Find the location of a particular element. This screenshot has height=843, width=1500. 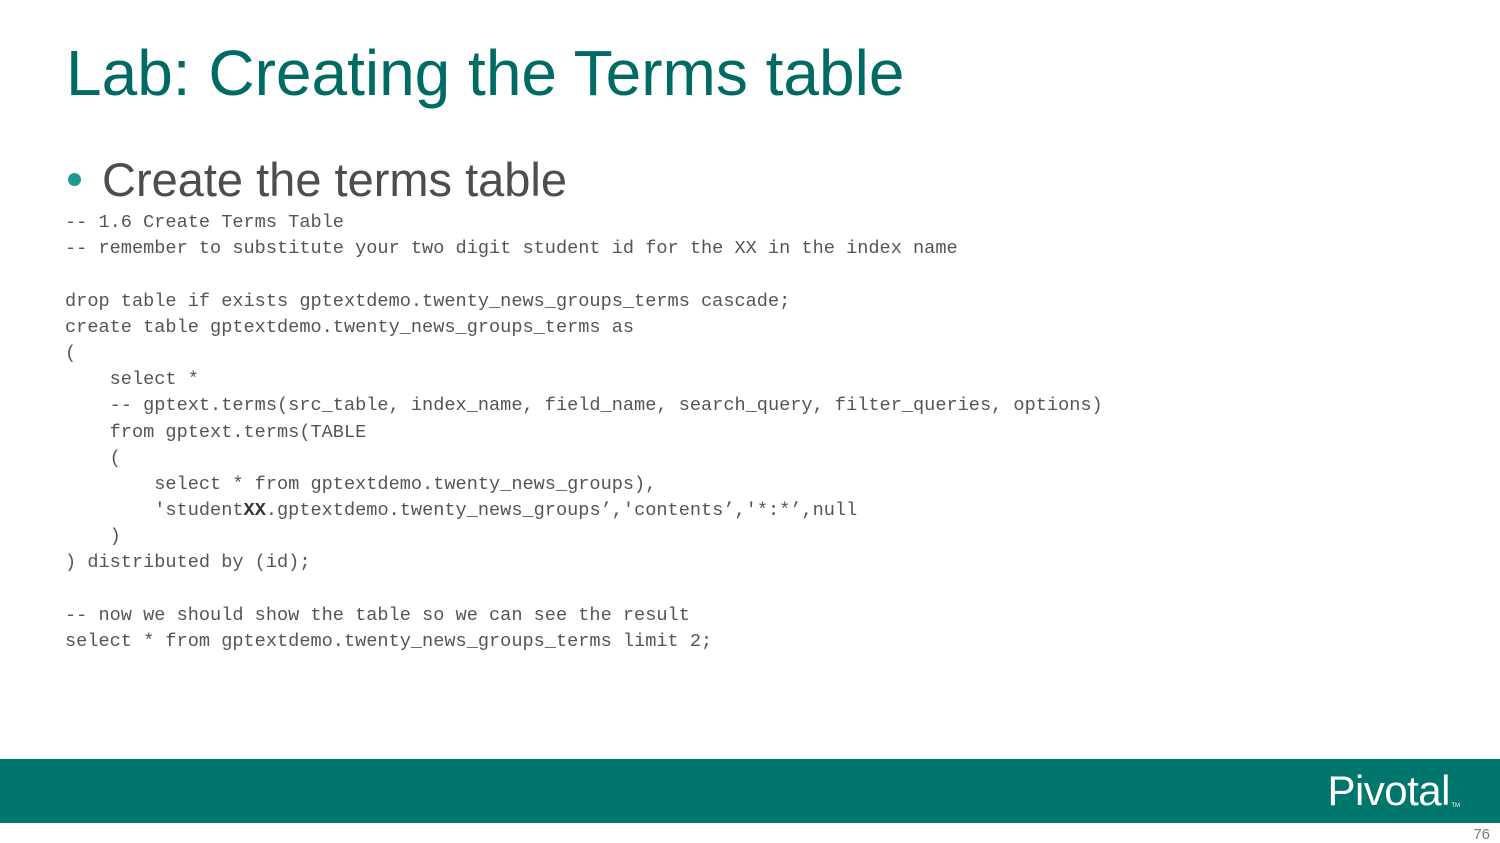

bullet-dot-icon is located at coordinates (74, 179).